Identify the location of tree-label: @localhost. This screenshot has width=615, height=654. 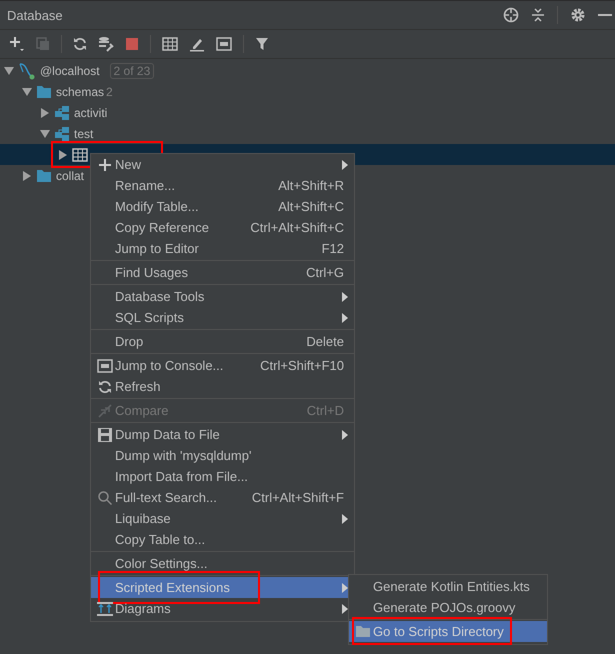
(70, 71).